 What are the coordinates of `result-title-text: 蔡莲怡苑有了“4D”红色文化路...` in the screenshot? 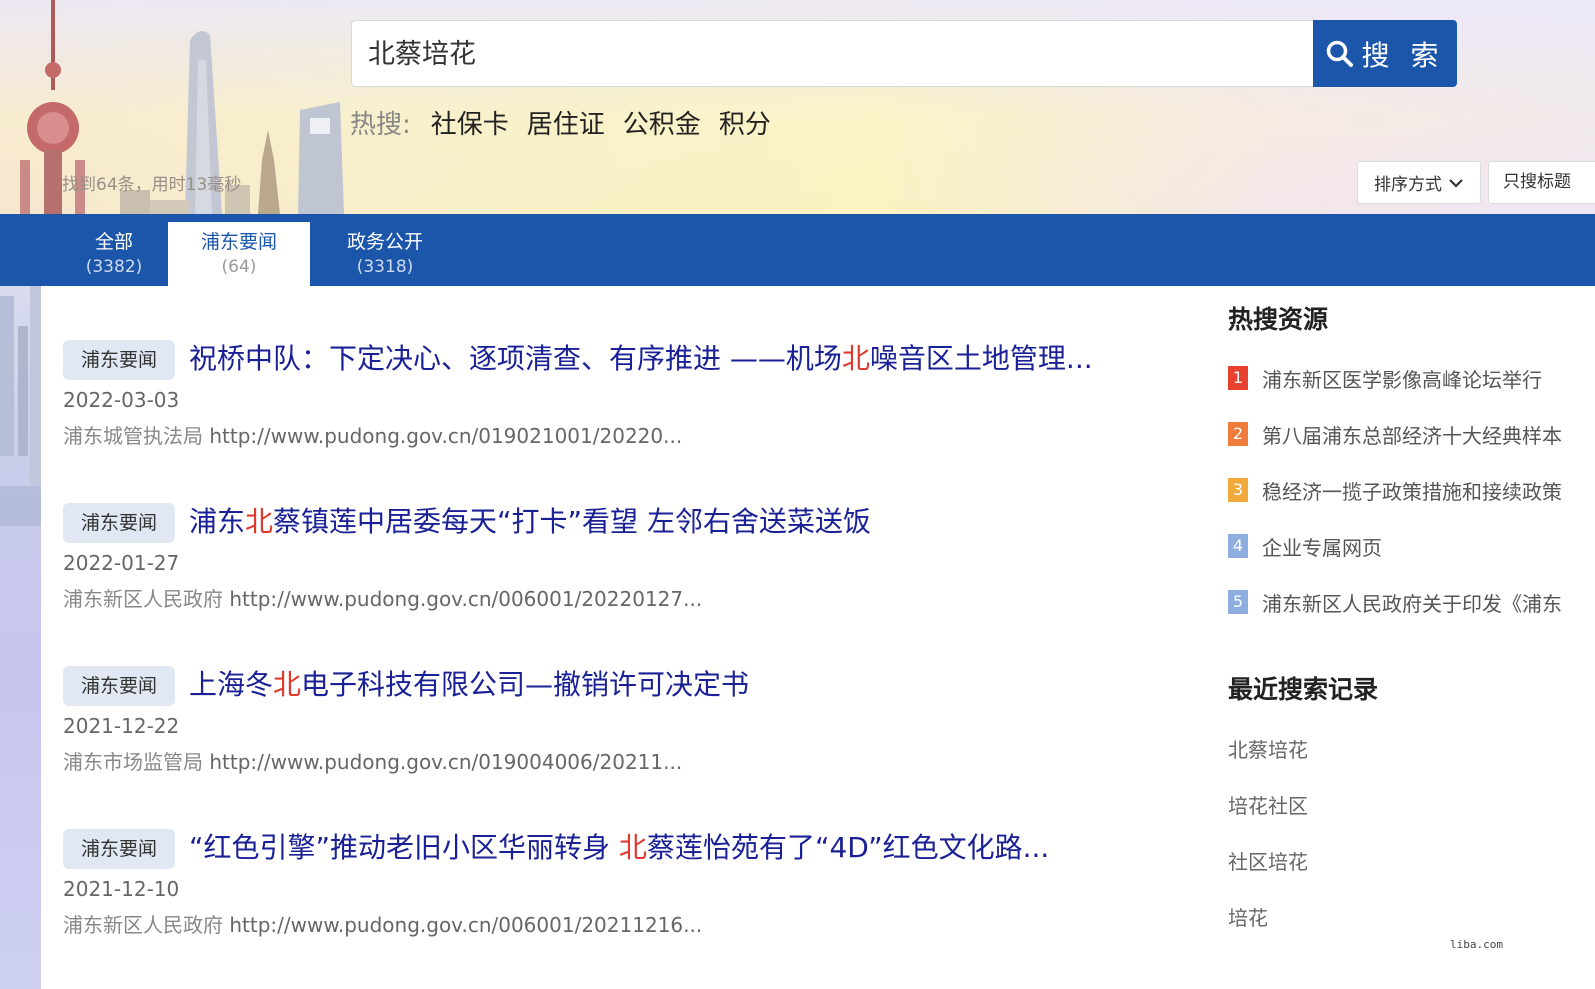 It's located at (848, 847).